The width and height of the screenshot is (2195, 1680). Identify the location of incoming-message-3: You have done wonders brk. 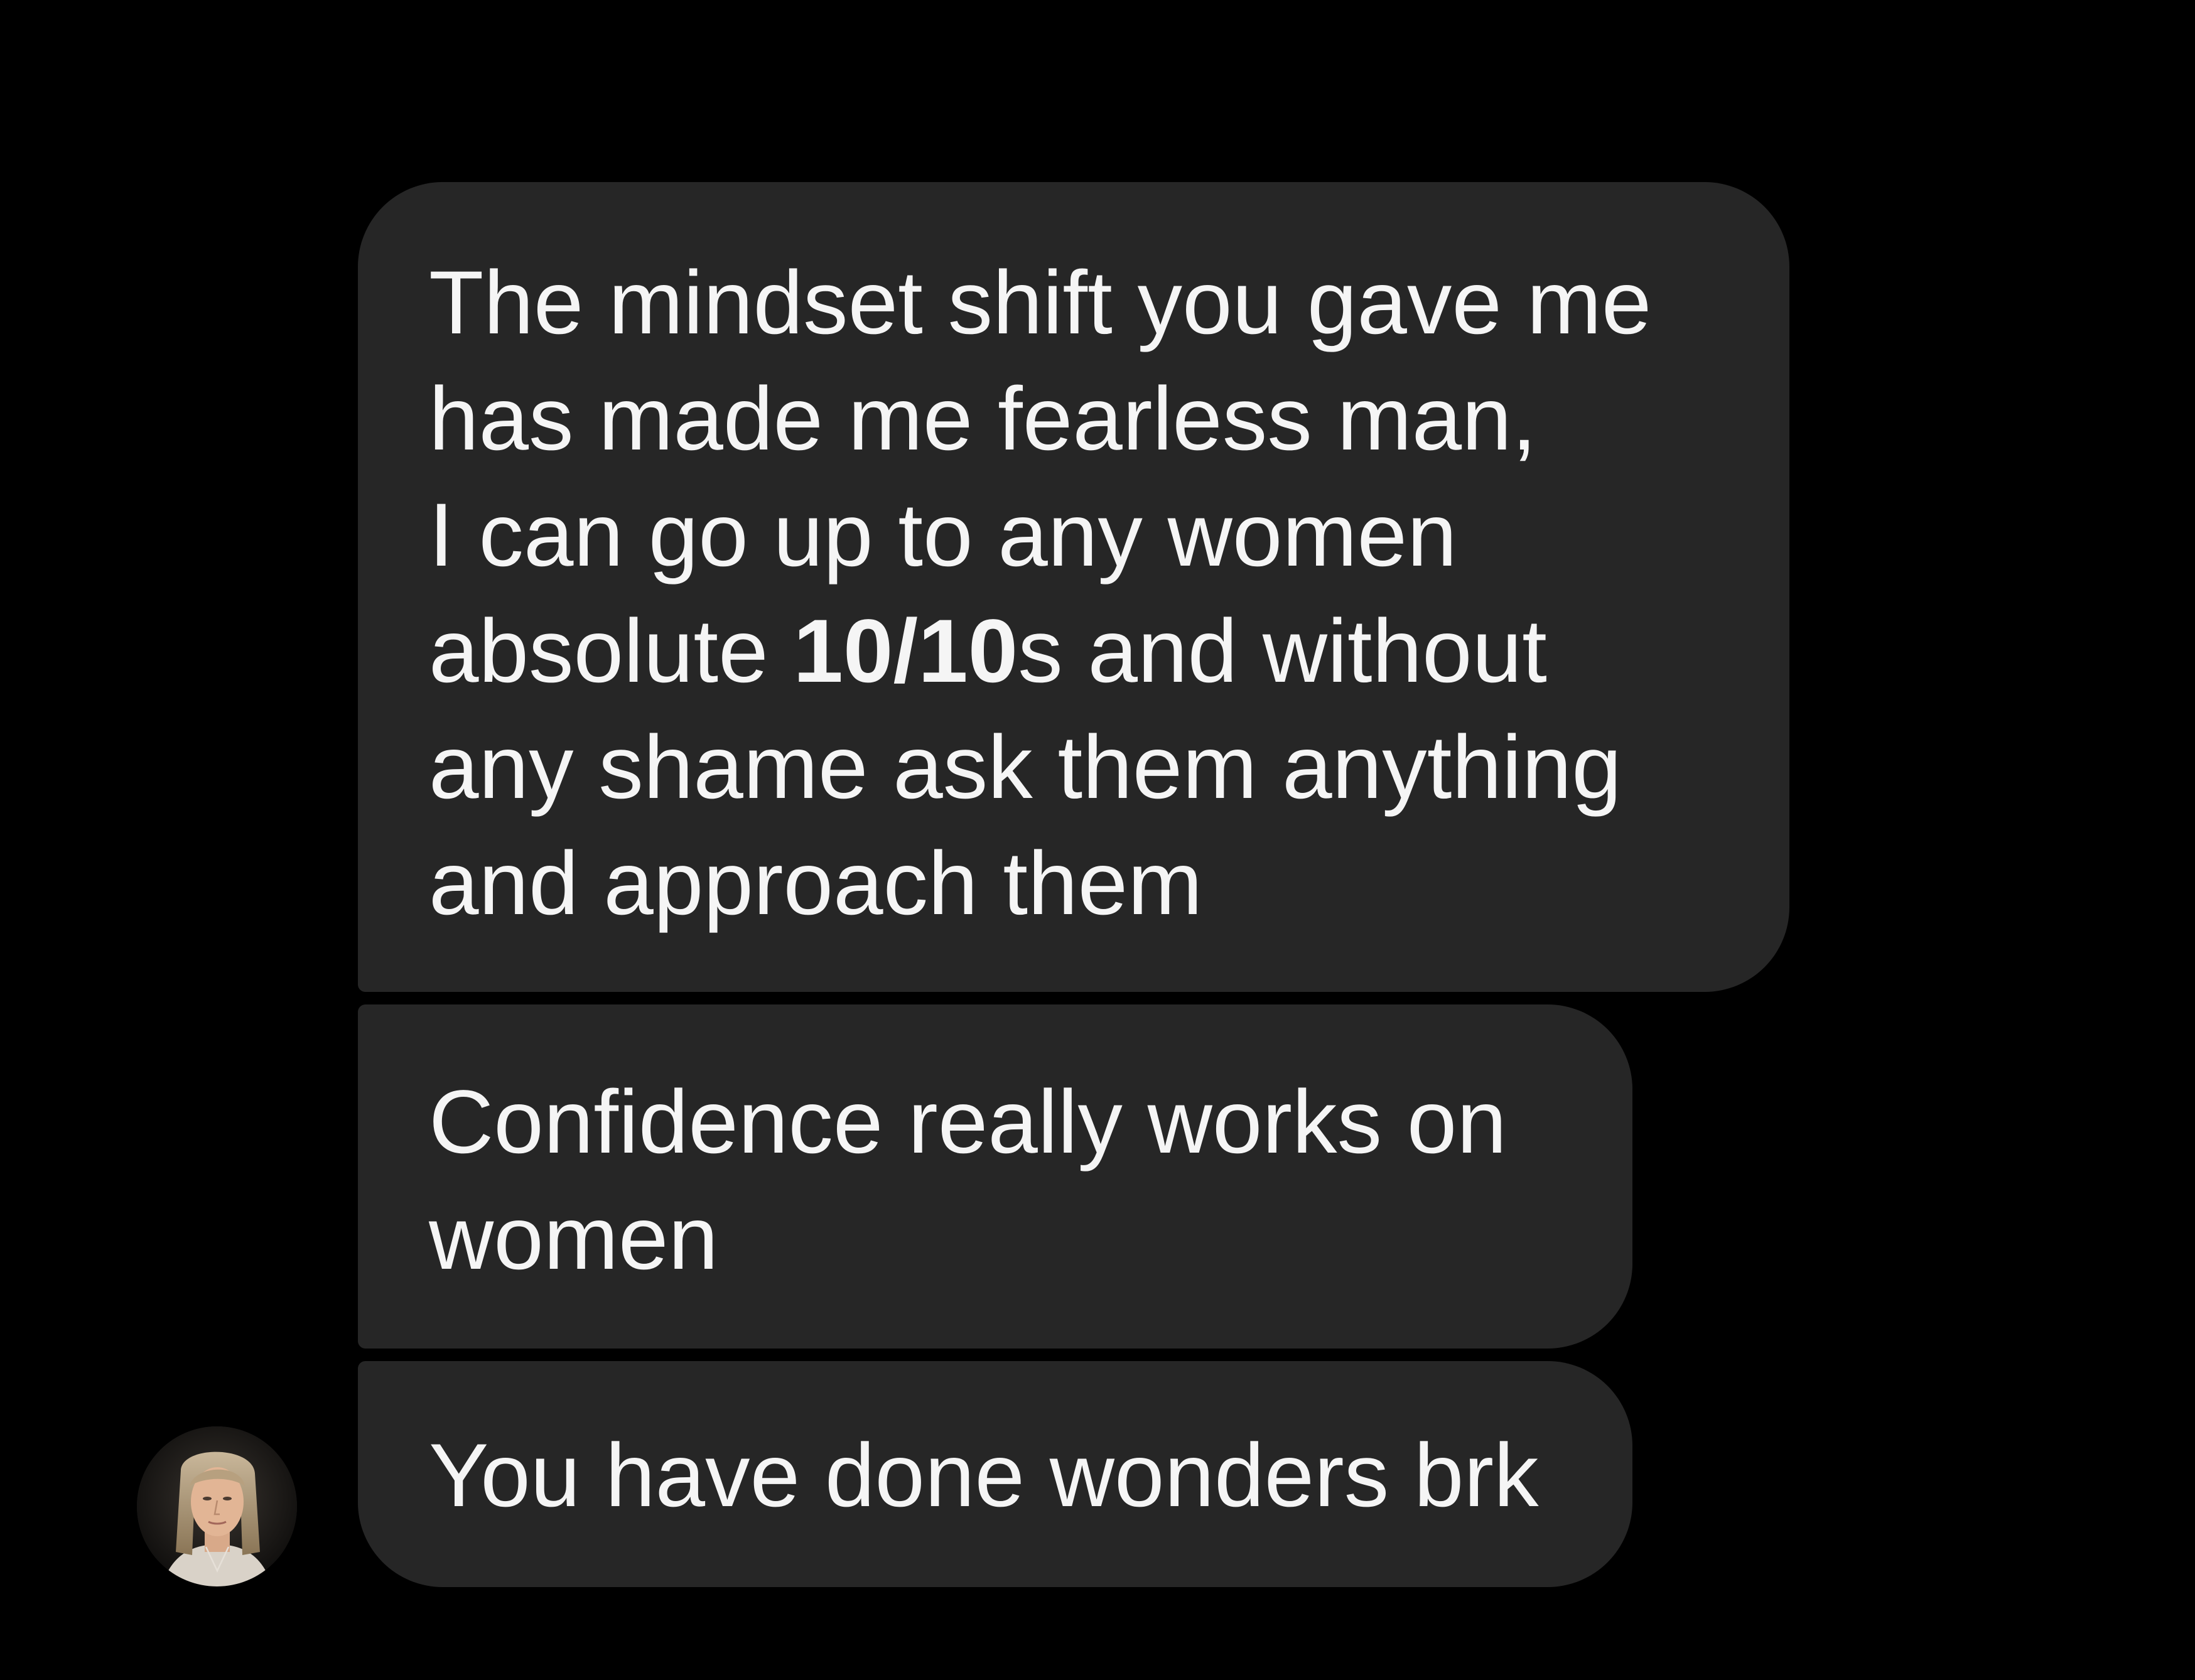
(995, 1474).